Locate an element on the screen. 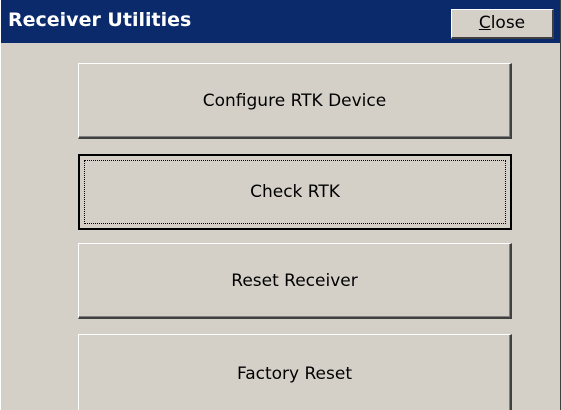 This screenshot has width=561, height=410. window-title: Receiver Utilities is located at coordinates (100, 20).